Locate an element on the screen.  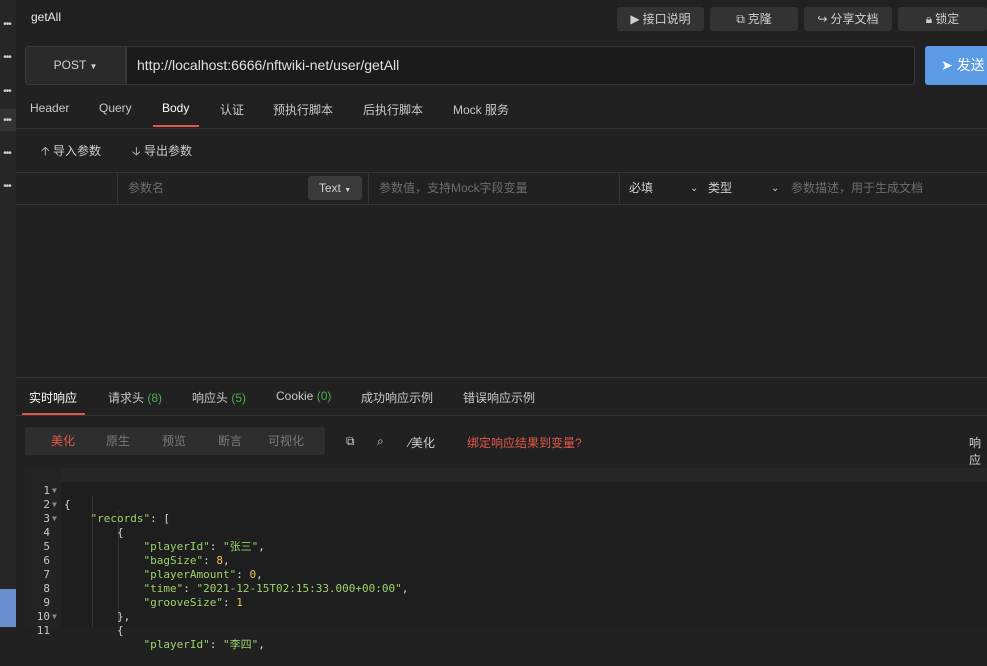
code-line: 3 ▼ { is located at coordinates (83, 525).